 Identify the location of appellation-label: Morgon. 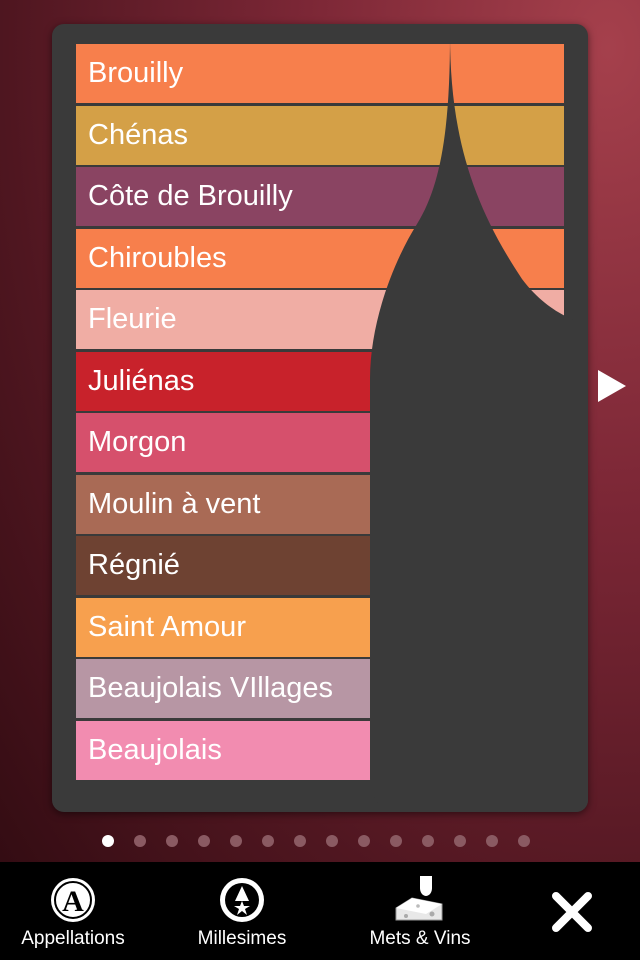
(137, 442).